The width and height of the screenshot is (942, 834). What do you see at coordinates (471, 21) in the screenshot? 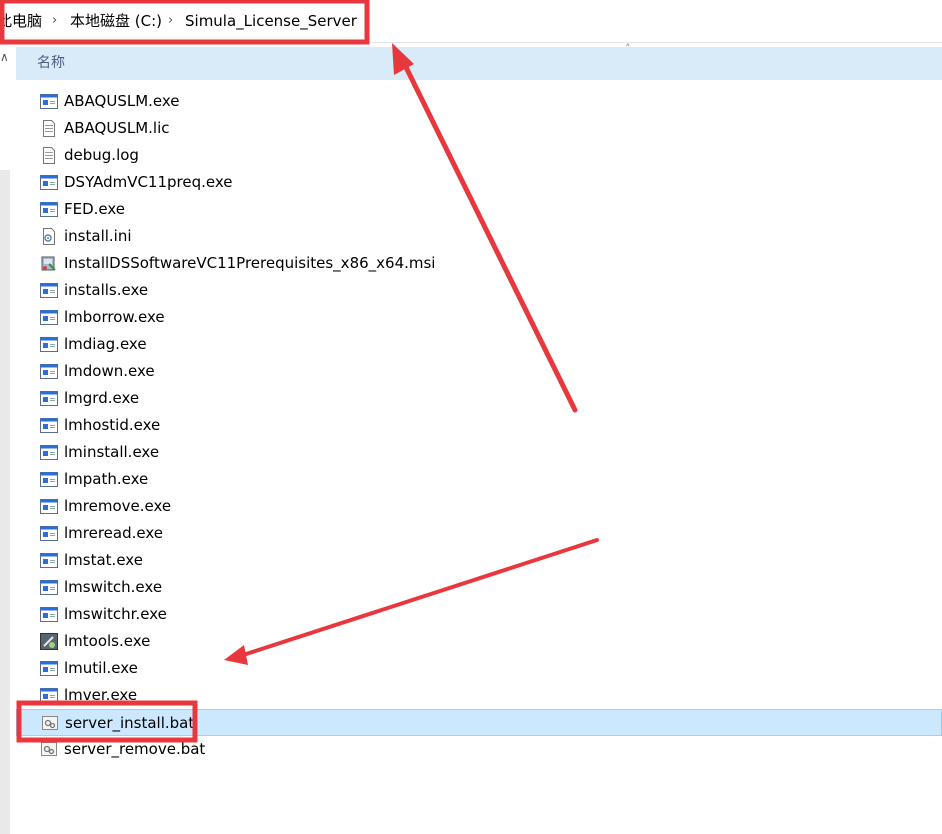
I see `address-breadcrumb-bar: 此电脑 › 本地磁盘 (C:) › Simula_License_Server` at bounding box center [471, 21].